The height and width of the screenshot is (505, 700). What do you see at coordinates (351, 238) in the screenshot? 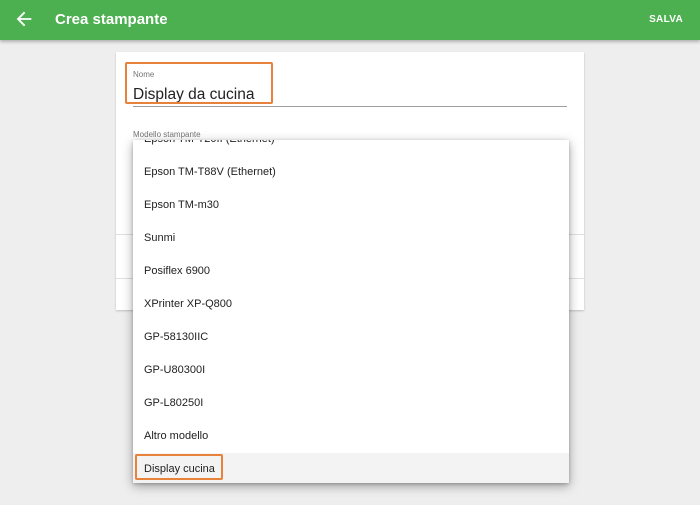
I see `printer-option-sunmi: Sunmi` at bounding box center [351, 238].